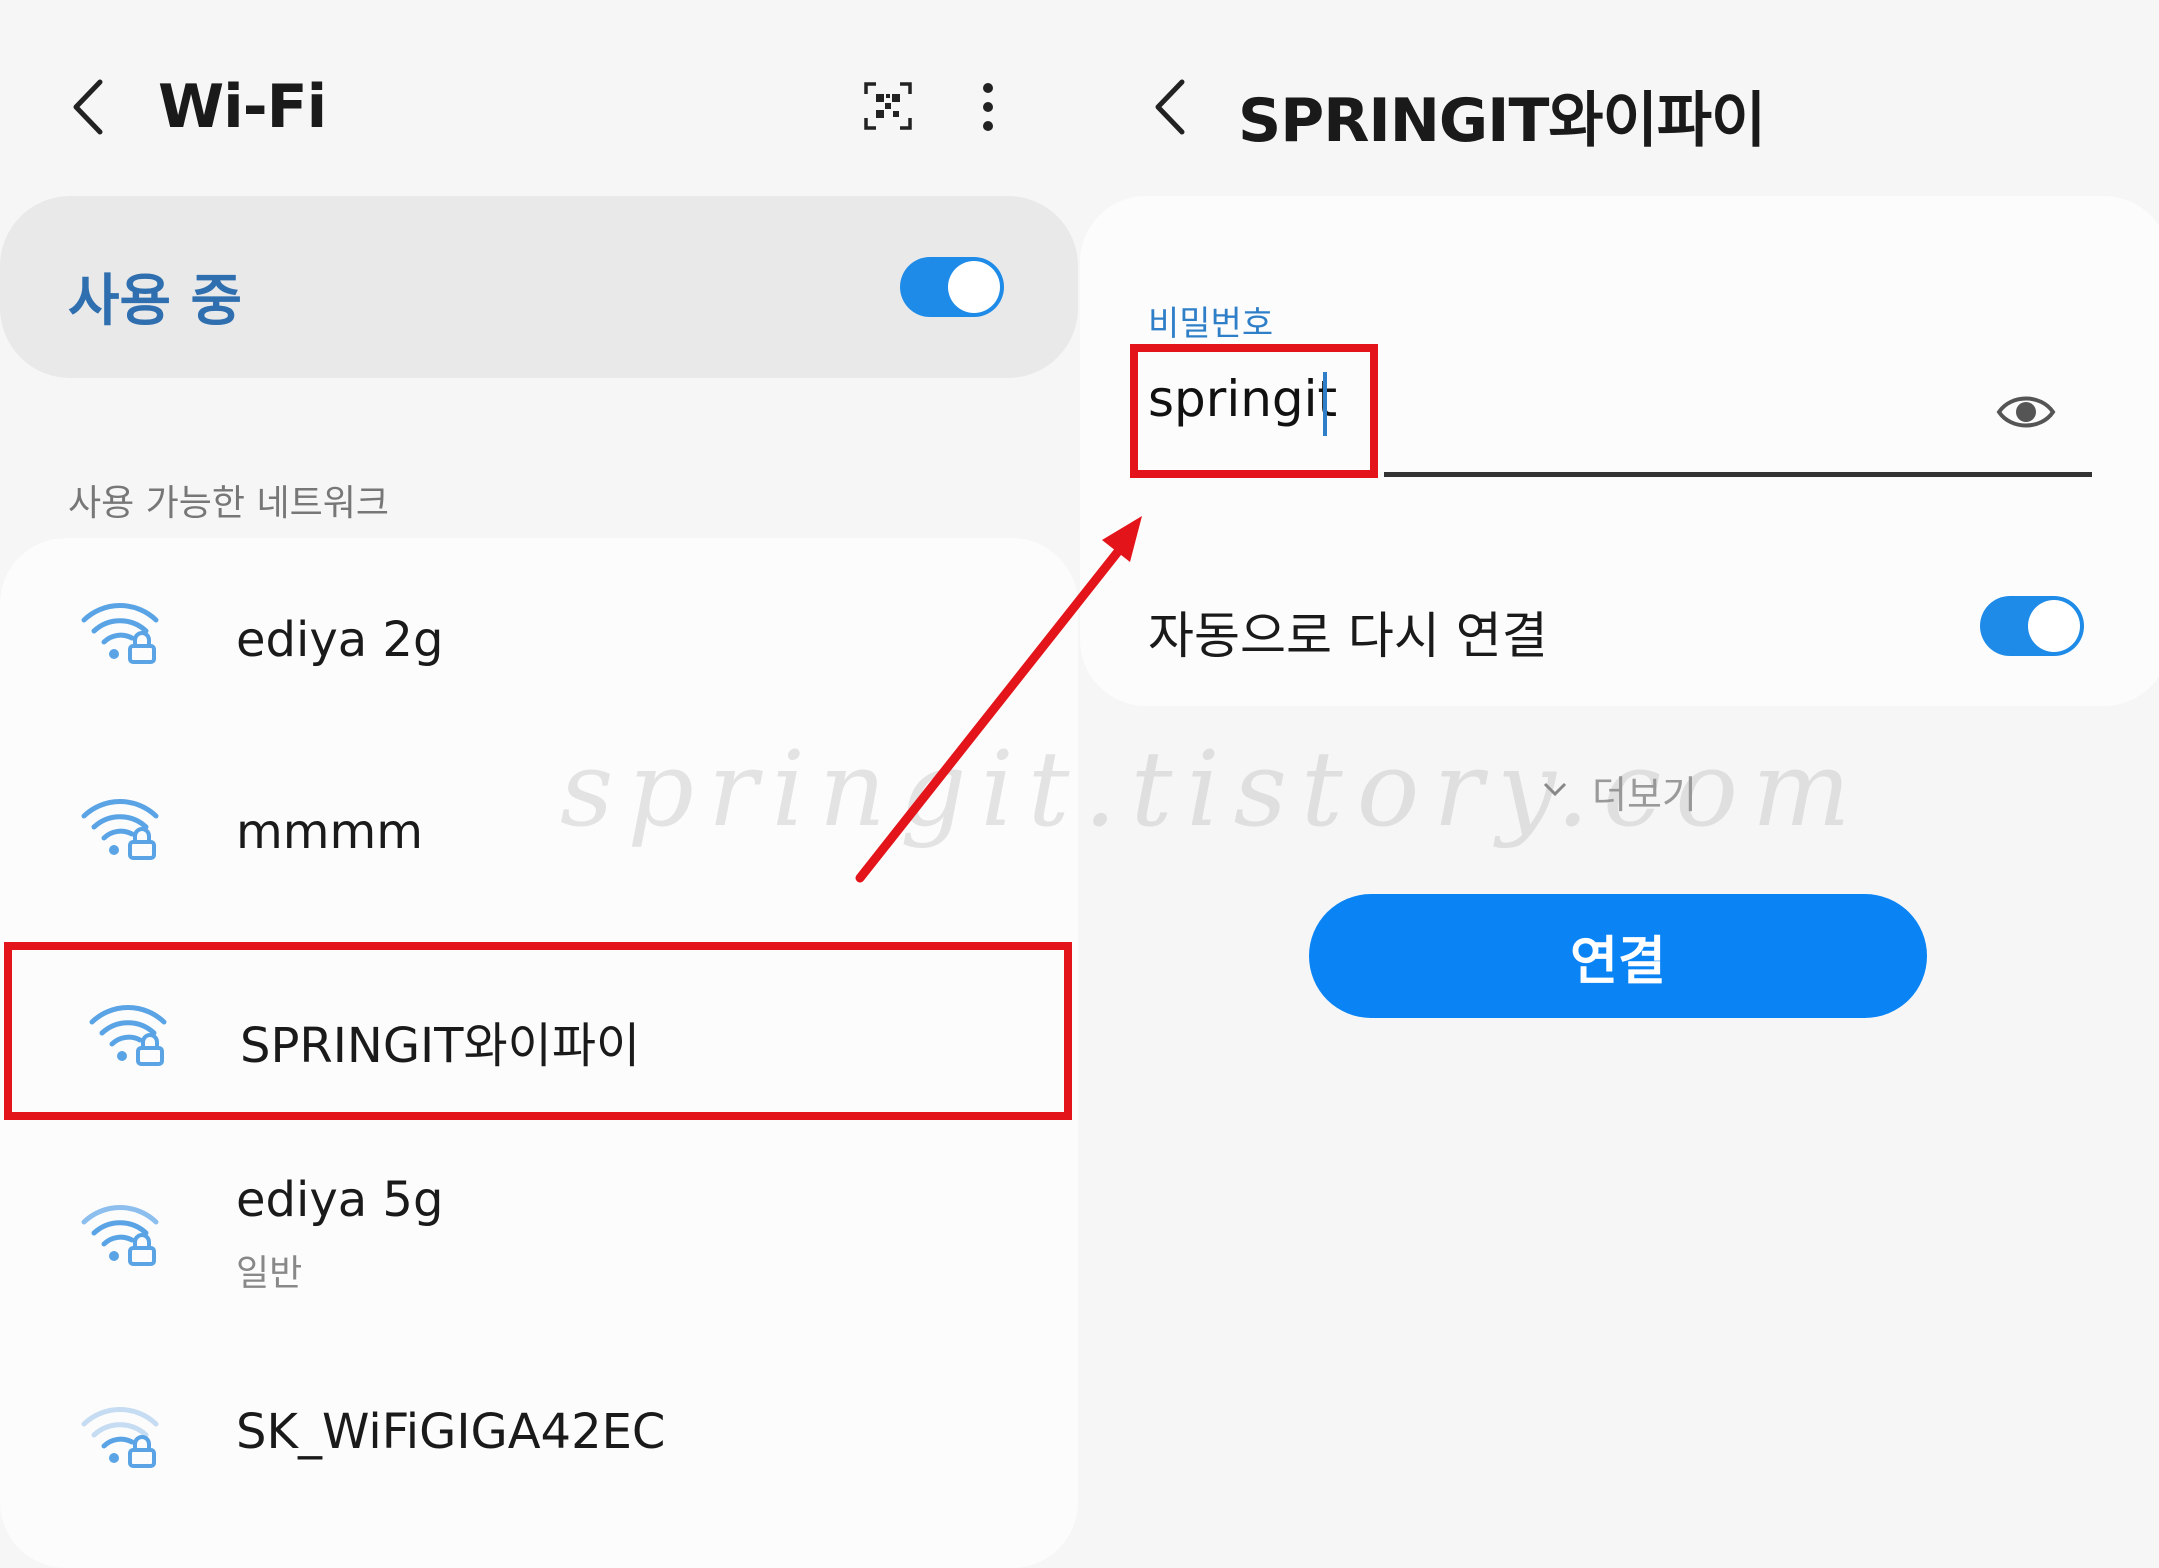  Describe the element at coordinates (888, 106) in the screenshot. I see `qr-scan-icon` at that location.